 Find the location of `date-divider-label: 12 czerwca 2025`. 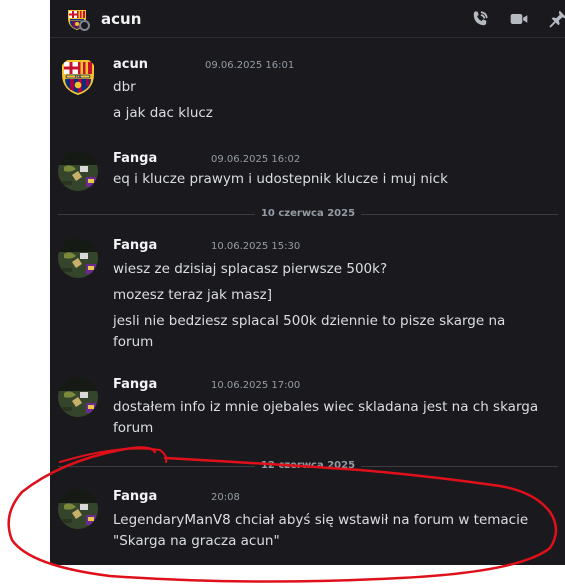

date-divider-label: 12 czerwca 2025 is located at coordinates (308, 465).